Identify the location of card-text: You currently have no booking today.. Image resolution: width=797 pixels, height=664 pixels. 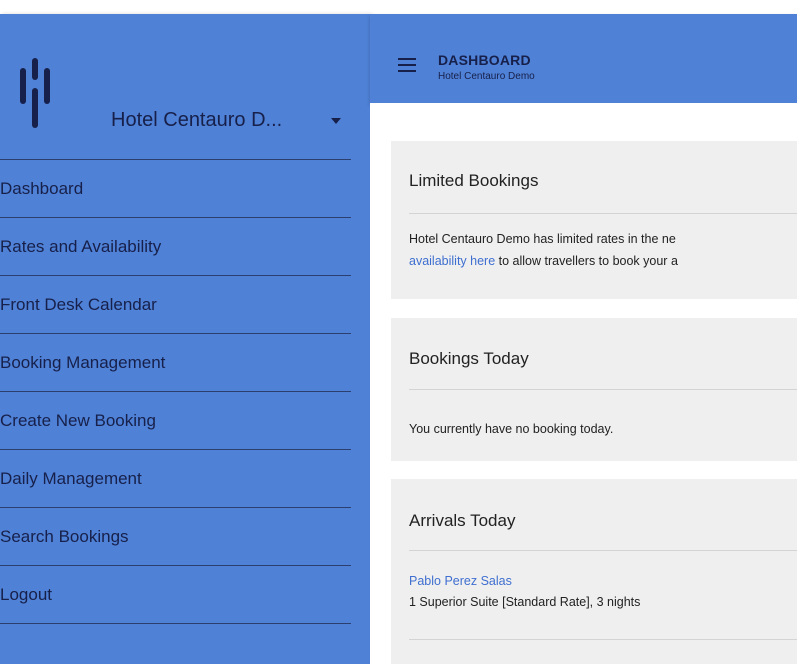
(511, 429).